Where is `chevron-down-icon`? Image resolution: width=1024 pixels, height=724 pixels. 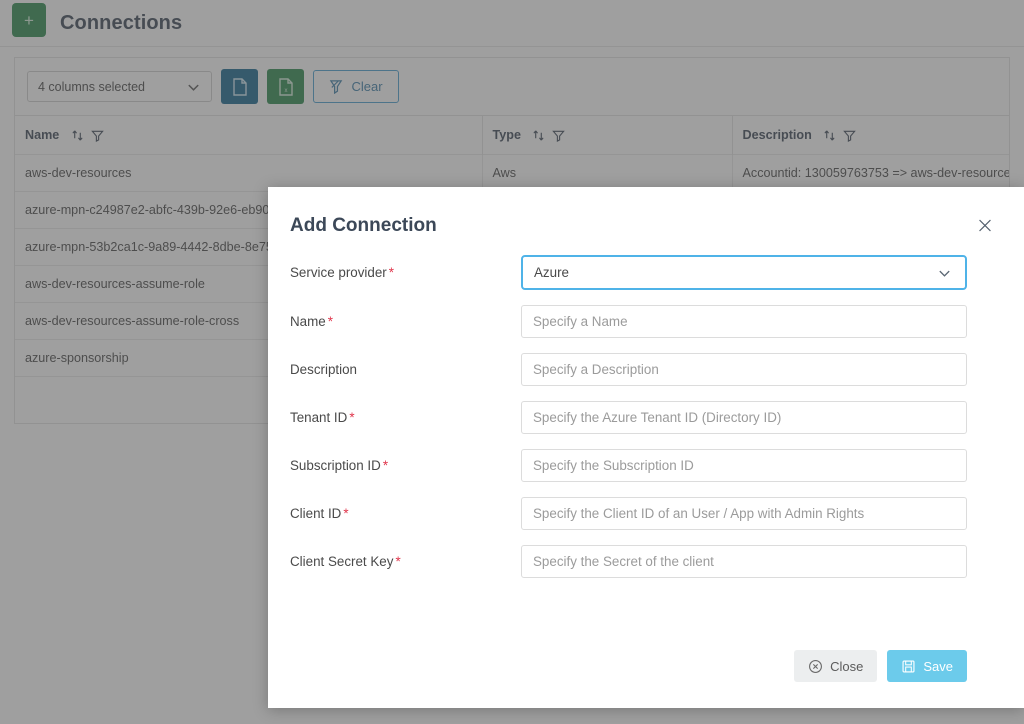
chevron-down-icon is located at coordinates (944, 272).